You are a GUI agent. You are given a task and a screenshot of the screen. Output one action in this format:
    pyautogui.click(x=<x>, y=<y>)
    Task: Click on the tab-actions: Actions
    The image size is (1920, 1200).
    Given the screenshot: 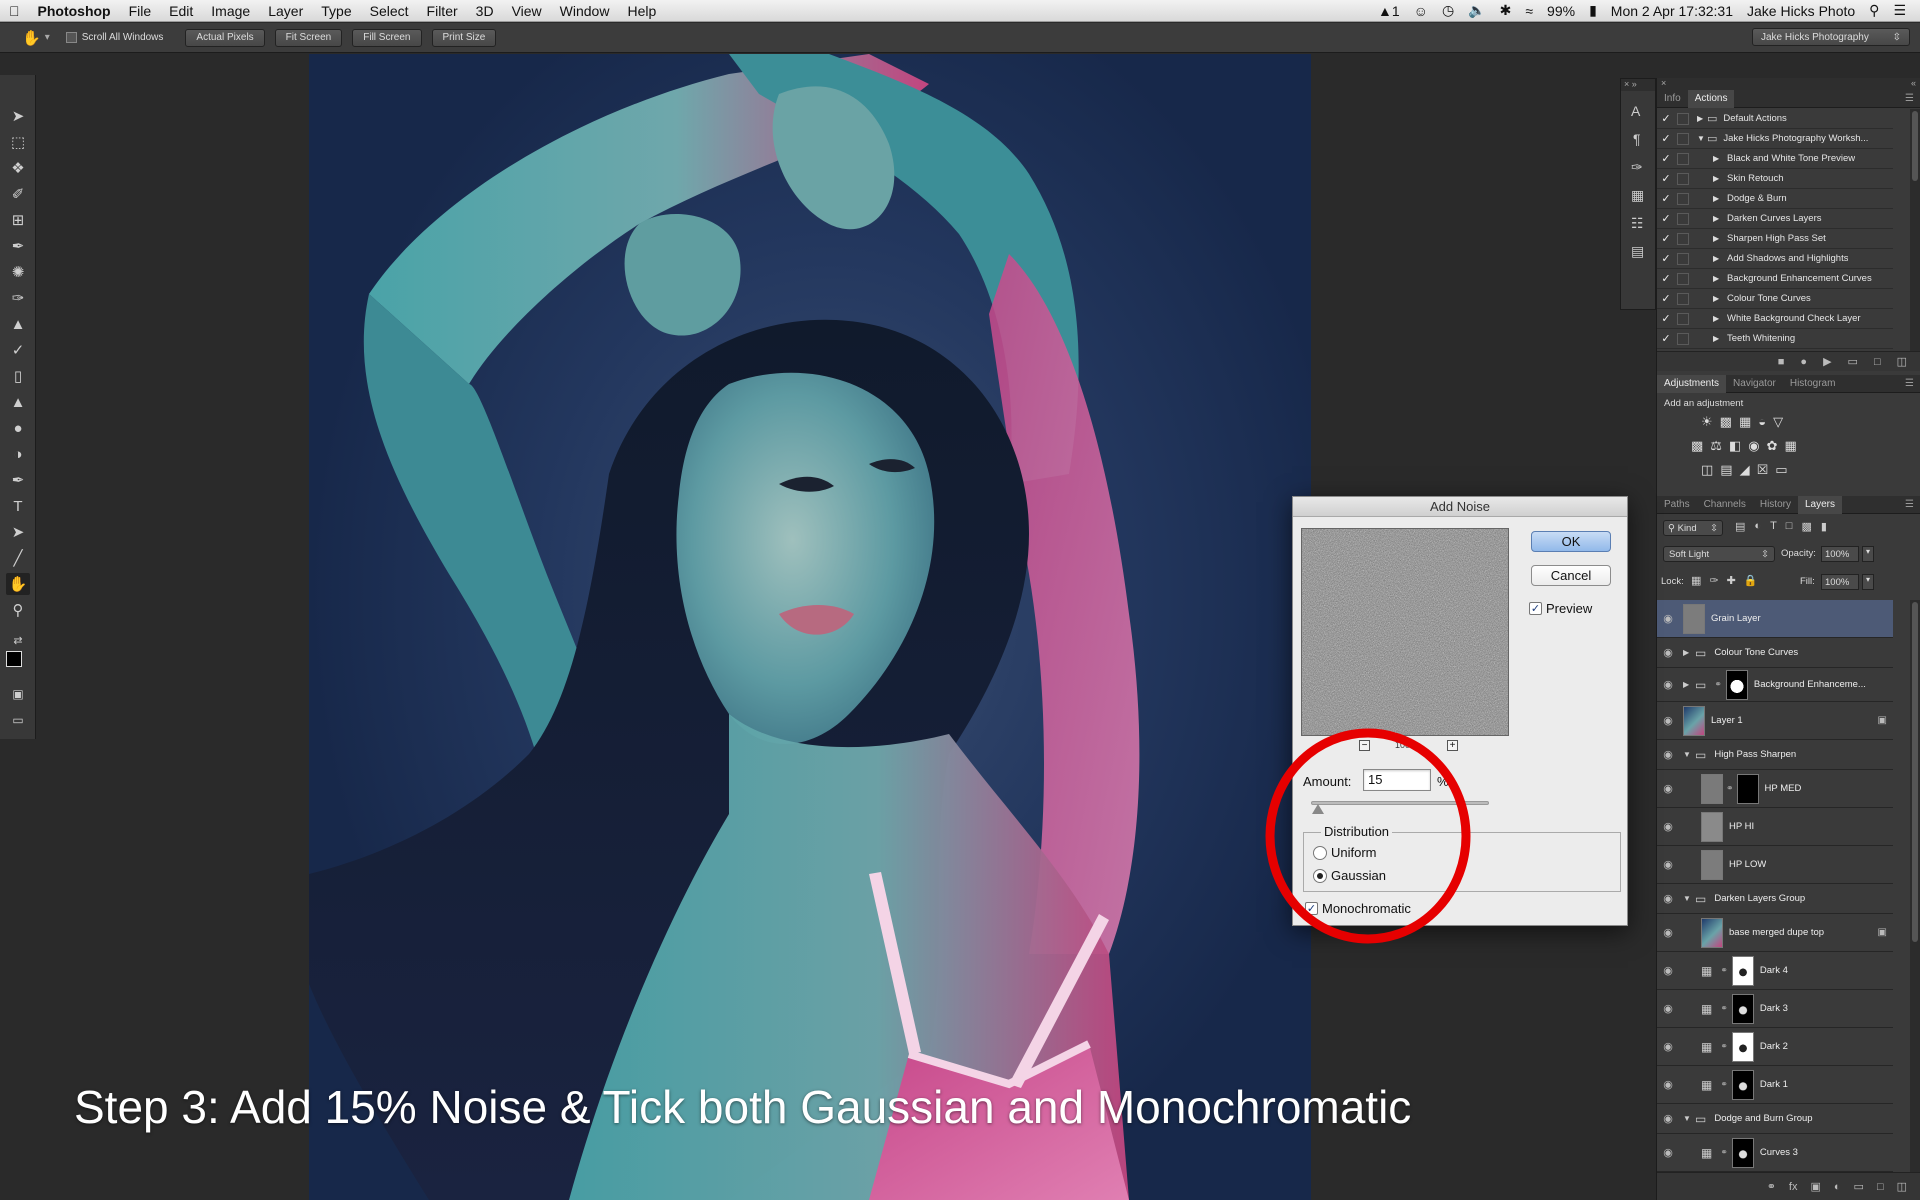 What is the action you would take?
    pyautogui.click(x=1711, y=98)
    